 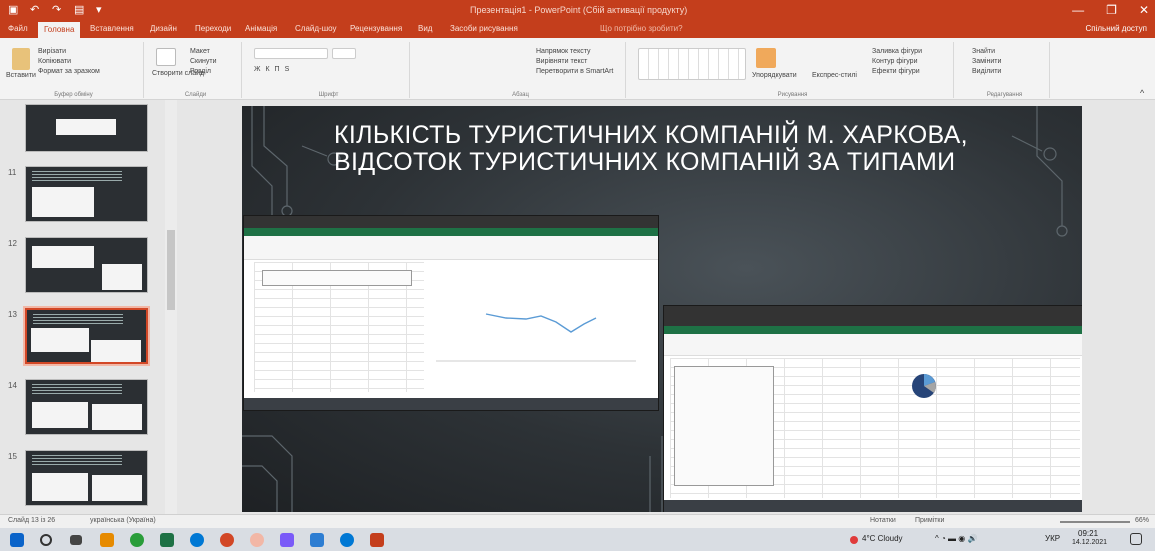 What do you see at coordinates (80, 10) in the screenshot?
I see `start-from-beginning-icon: ▤` at bounding box center [80, 10].